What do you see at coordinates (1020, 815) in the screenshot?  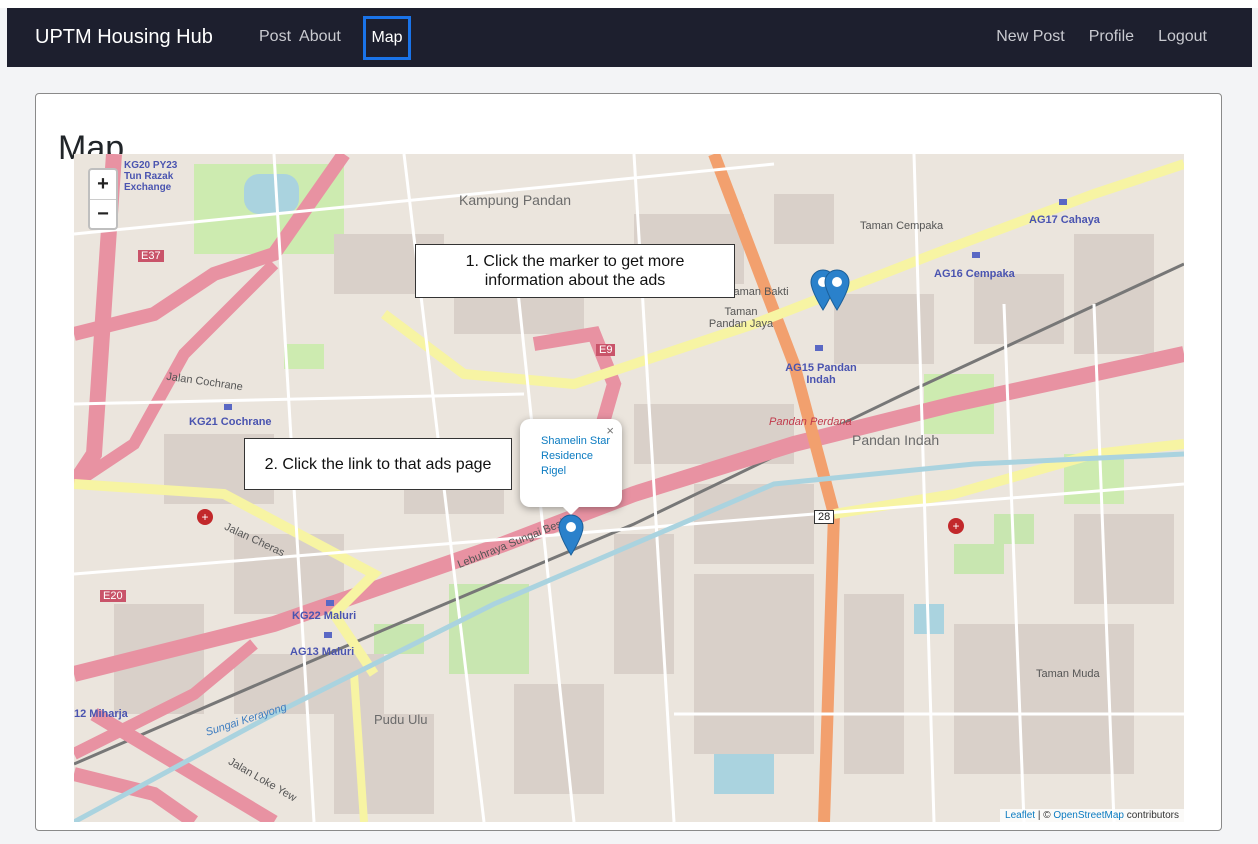 I see `leaflet-link: Leaflet` at bounding box center [1020, 815].